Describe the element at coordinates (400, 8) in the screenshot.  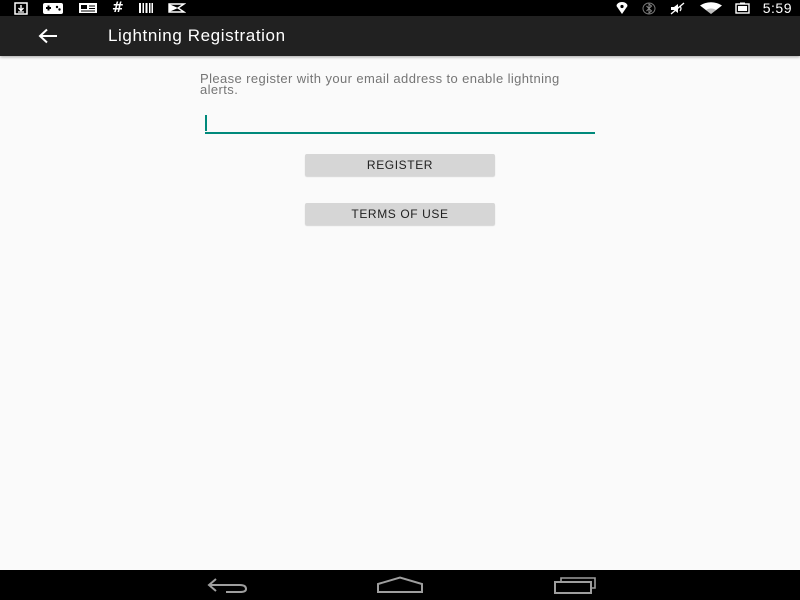
I see `status-bar: # 5:59` at that location.